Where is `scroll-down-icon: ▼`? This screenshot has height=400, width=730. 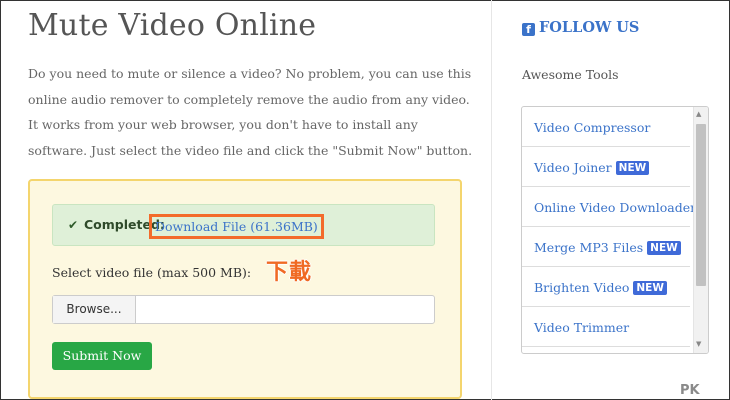 scroll-down-icon: ▼ is located at coordinates (698, 344).